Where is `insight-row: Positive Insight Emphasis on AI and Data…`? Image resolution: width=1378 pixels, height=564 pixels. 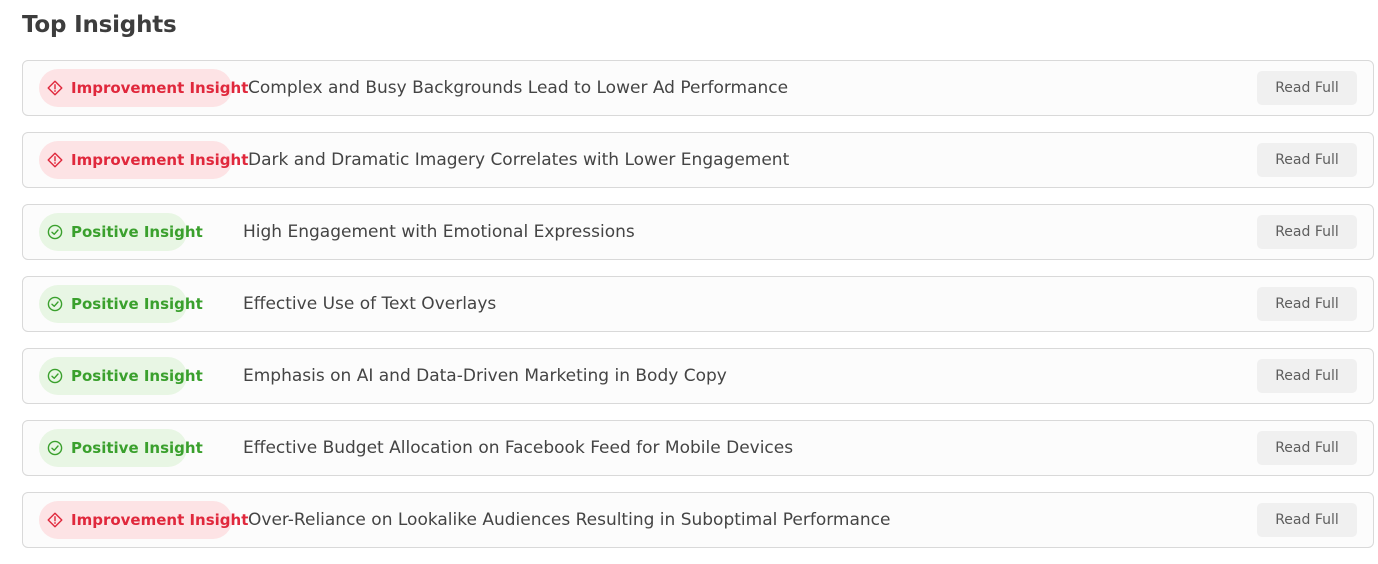
insight-row: Positive Insight Emphasis on AI and Data… is located at coordinates (698, 376).